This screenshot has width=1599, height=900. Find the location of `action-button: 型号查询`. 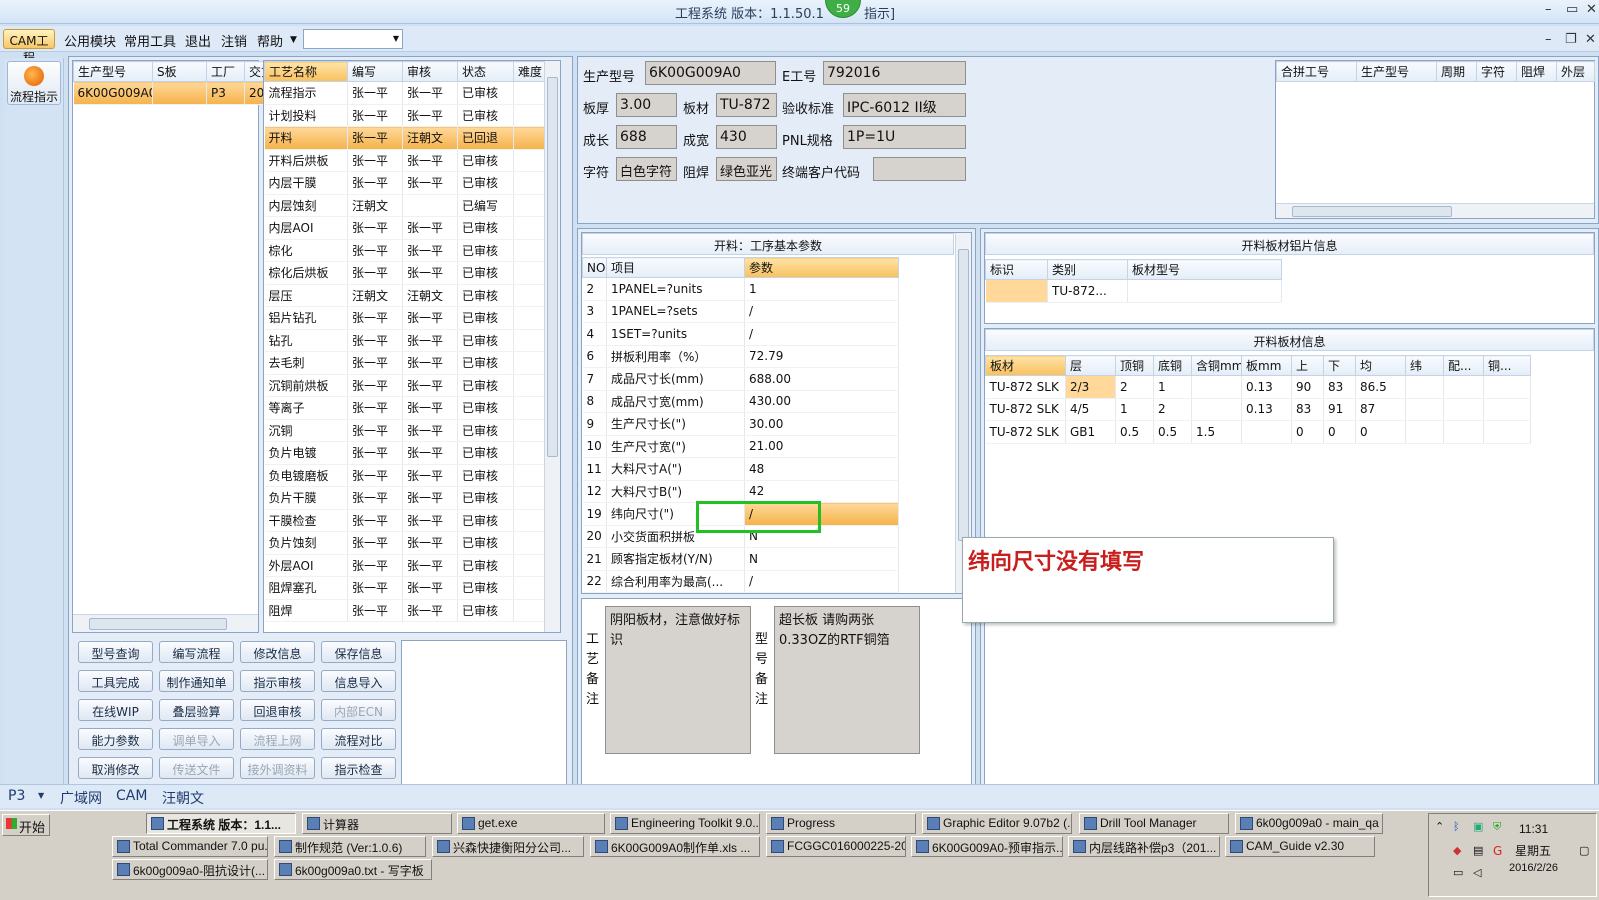

action-button: 型号查询 is located at coordinates (115, 652).